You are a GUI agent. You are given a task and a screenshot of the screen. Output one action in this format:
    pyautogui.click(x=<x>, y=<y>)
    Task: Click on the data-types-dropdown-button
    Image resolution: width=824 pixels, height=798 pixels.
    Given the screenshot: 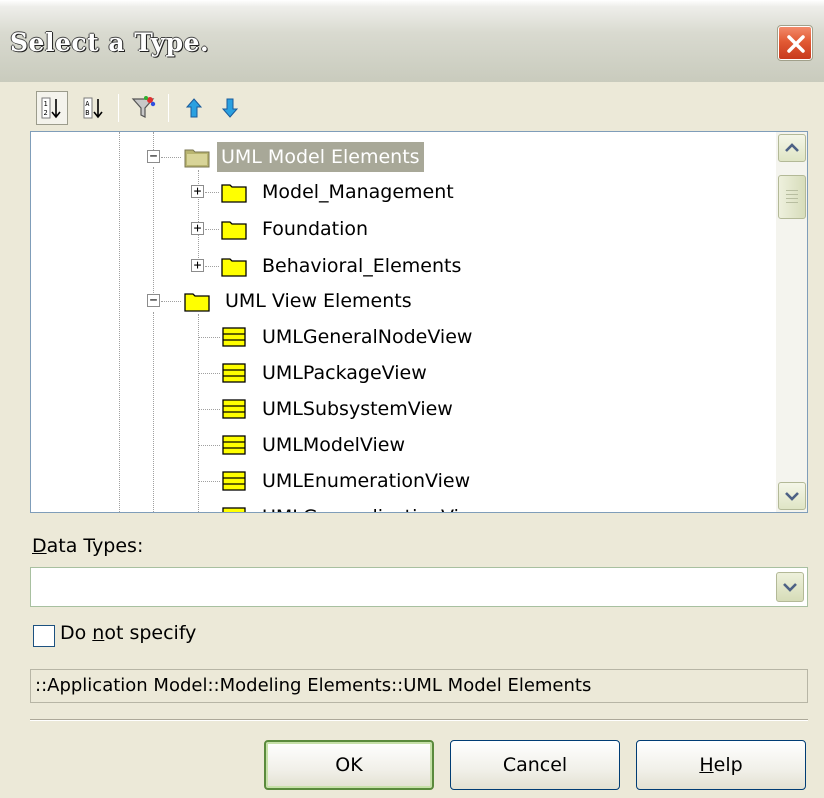 What is the action you would take?
    pyautogui.click(x=790, y=587)
    